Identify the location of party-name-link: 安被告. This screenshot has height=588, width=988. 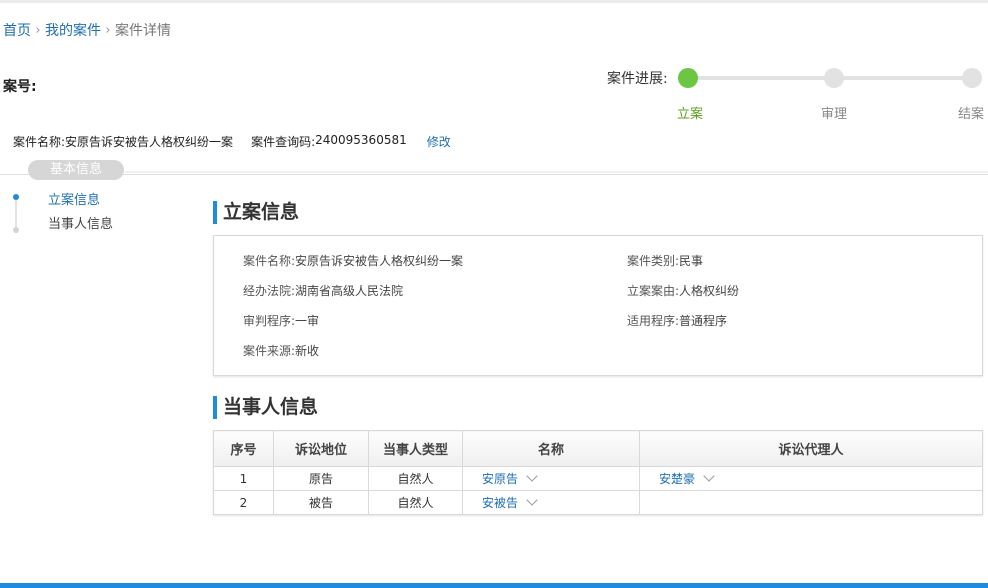
(500, 503).